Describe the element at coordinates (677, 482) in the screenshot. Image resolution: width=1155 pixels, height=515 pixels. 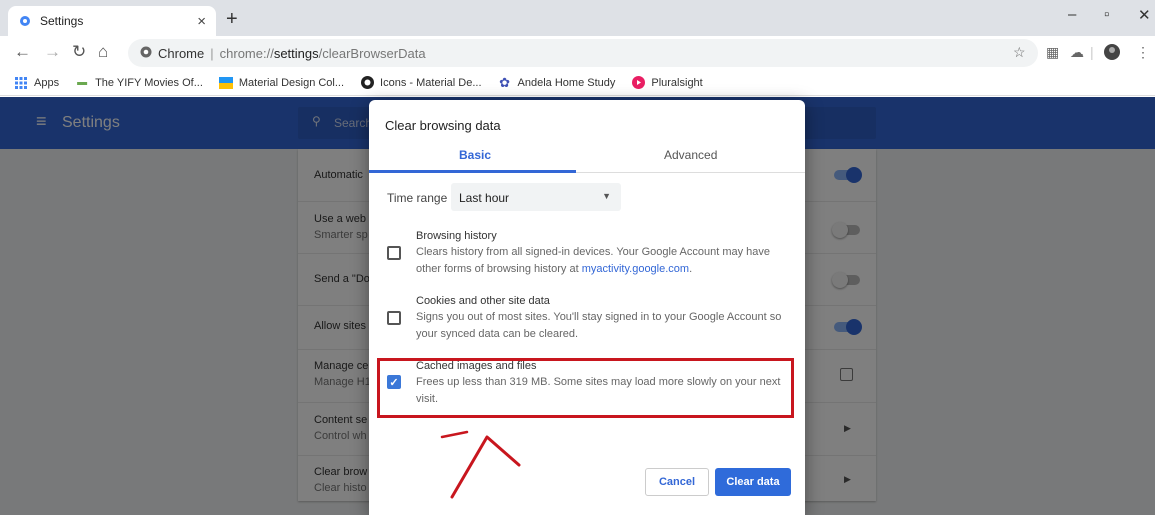
I see `cancel-button: Cancel` at that location.